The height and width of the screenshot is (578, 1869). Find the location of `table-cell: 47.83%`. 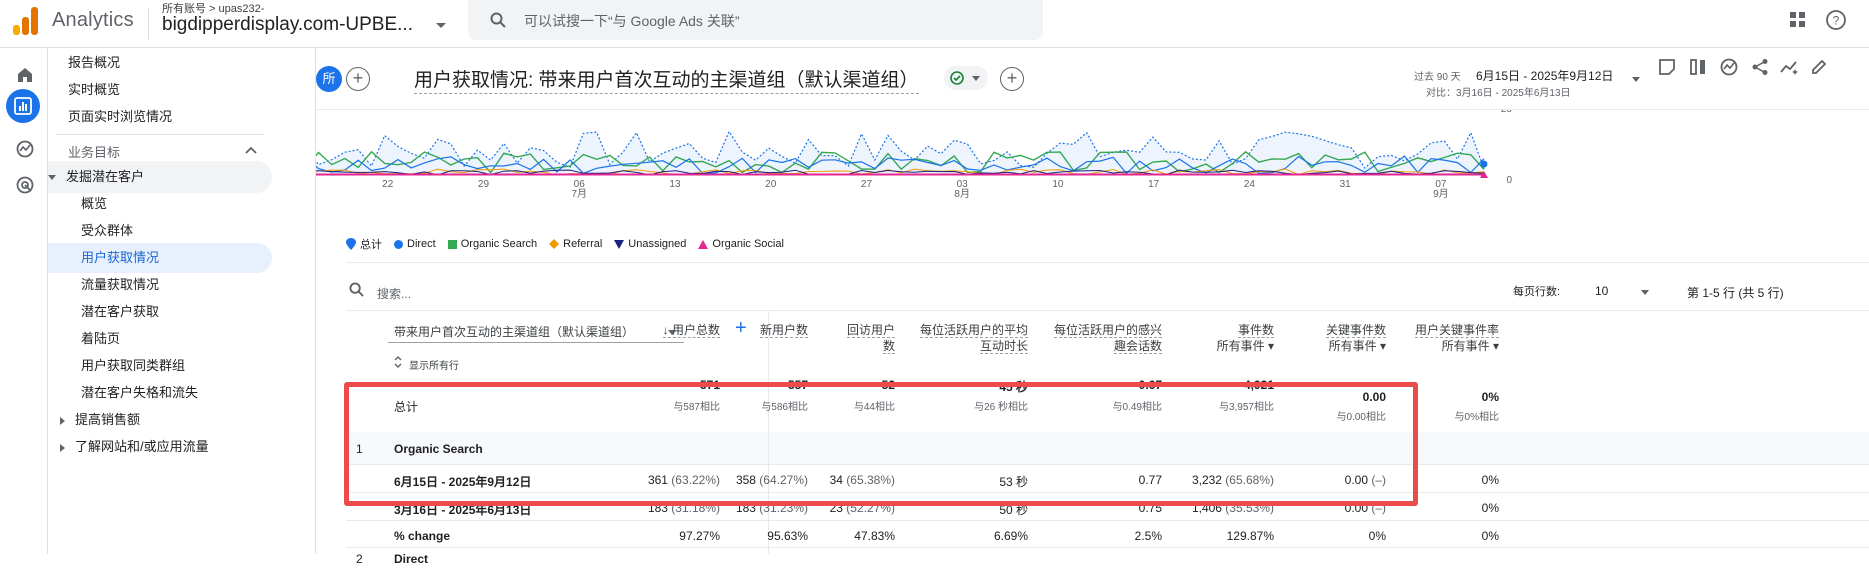

table-cell: 47.83% is located at coordinates (874, 536).